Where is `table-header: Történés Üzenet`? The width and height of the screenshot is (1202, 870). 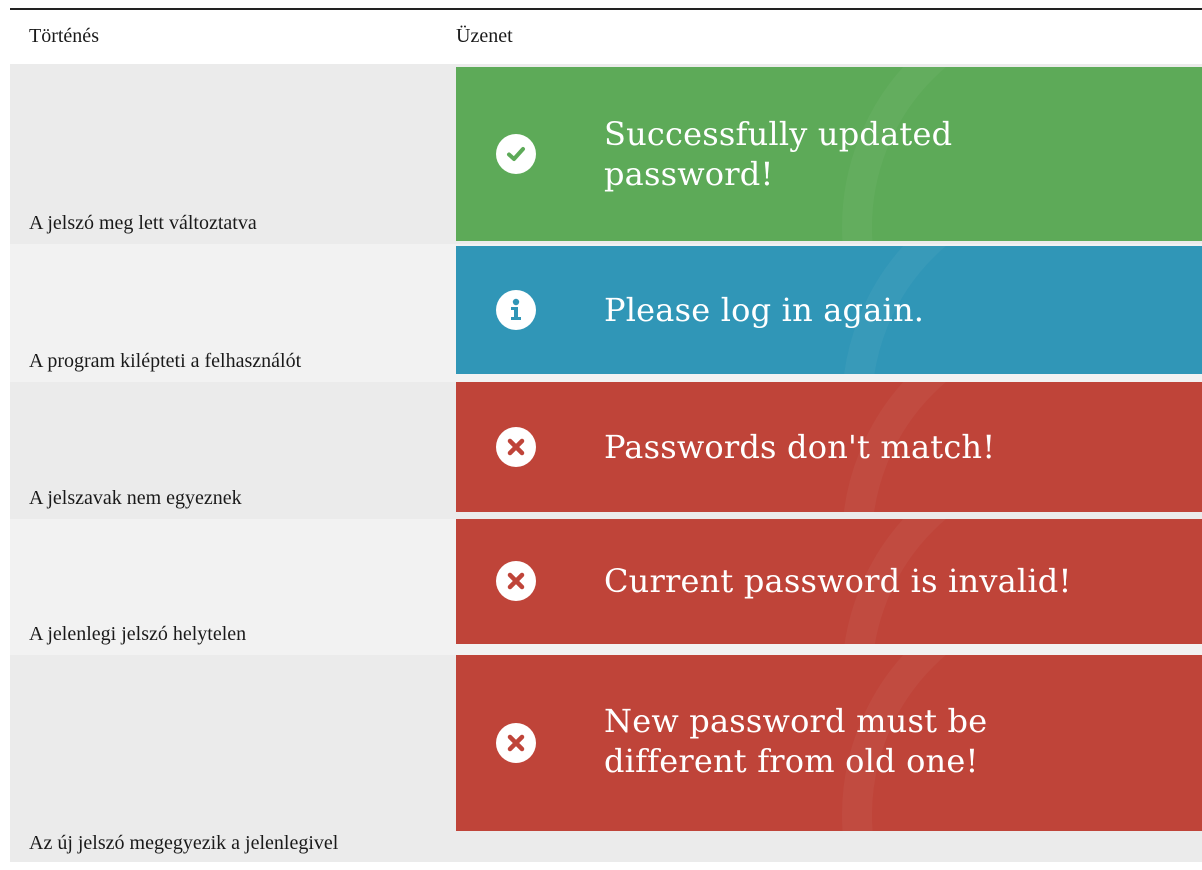 table-header: Történés Üzenet is located at coordinates (606, 37).